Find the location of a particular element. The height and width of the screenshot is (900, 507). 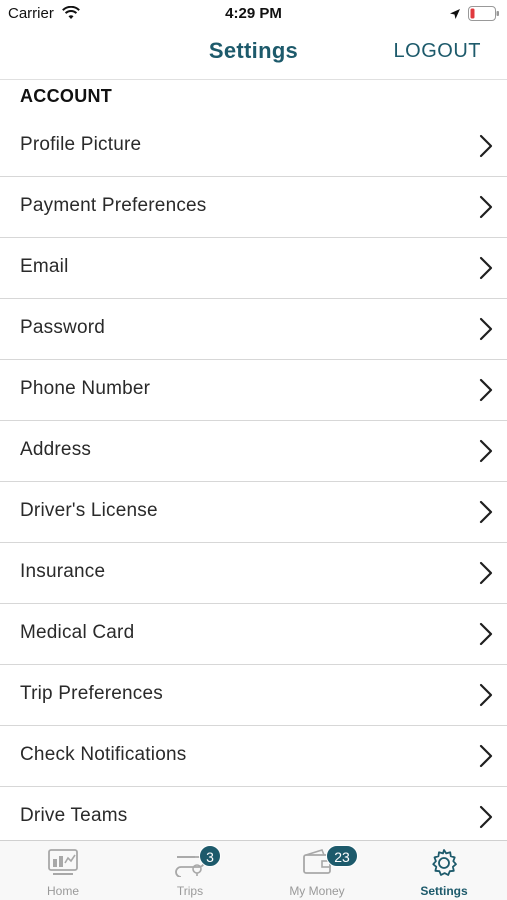

tab-home: Home is located at coordinates (63, 870).